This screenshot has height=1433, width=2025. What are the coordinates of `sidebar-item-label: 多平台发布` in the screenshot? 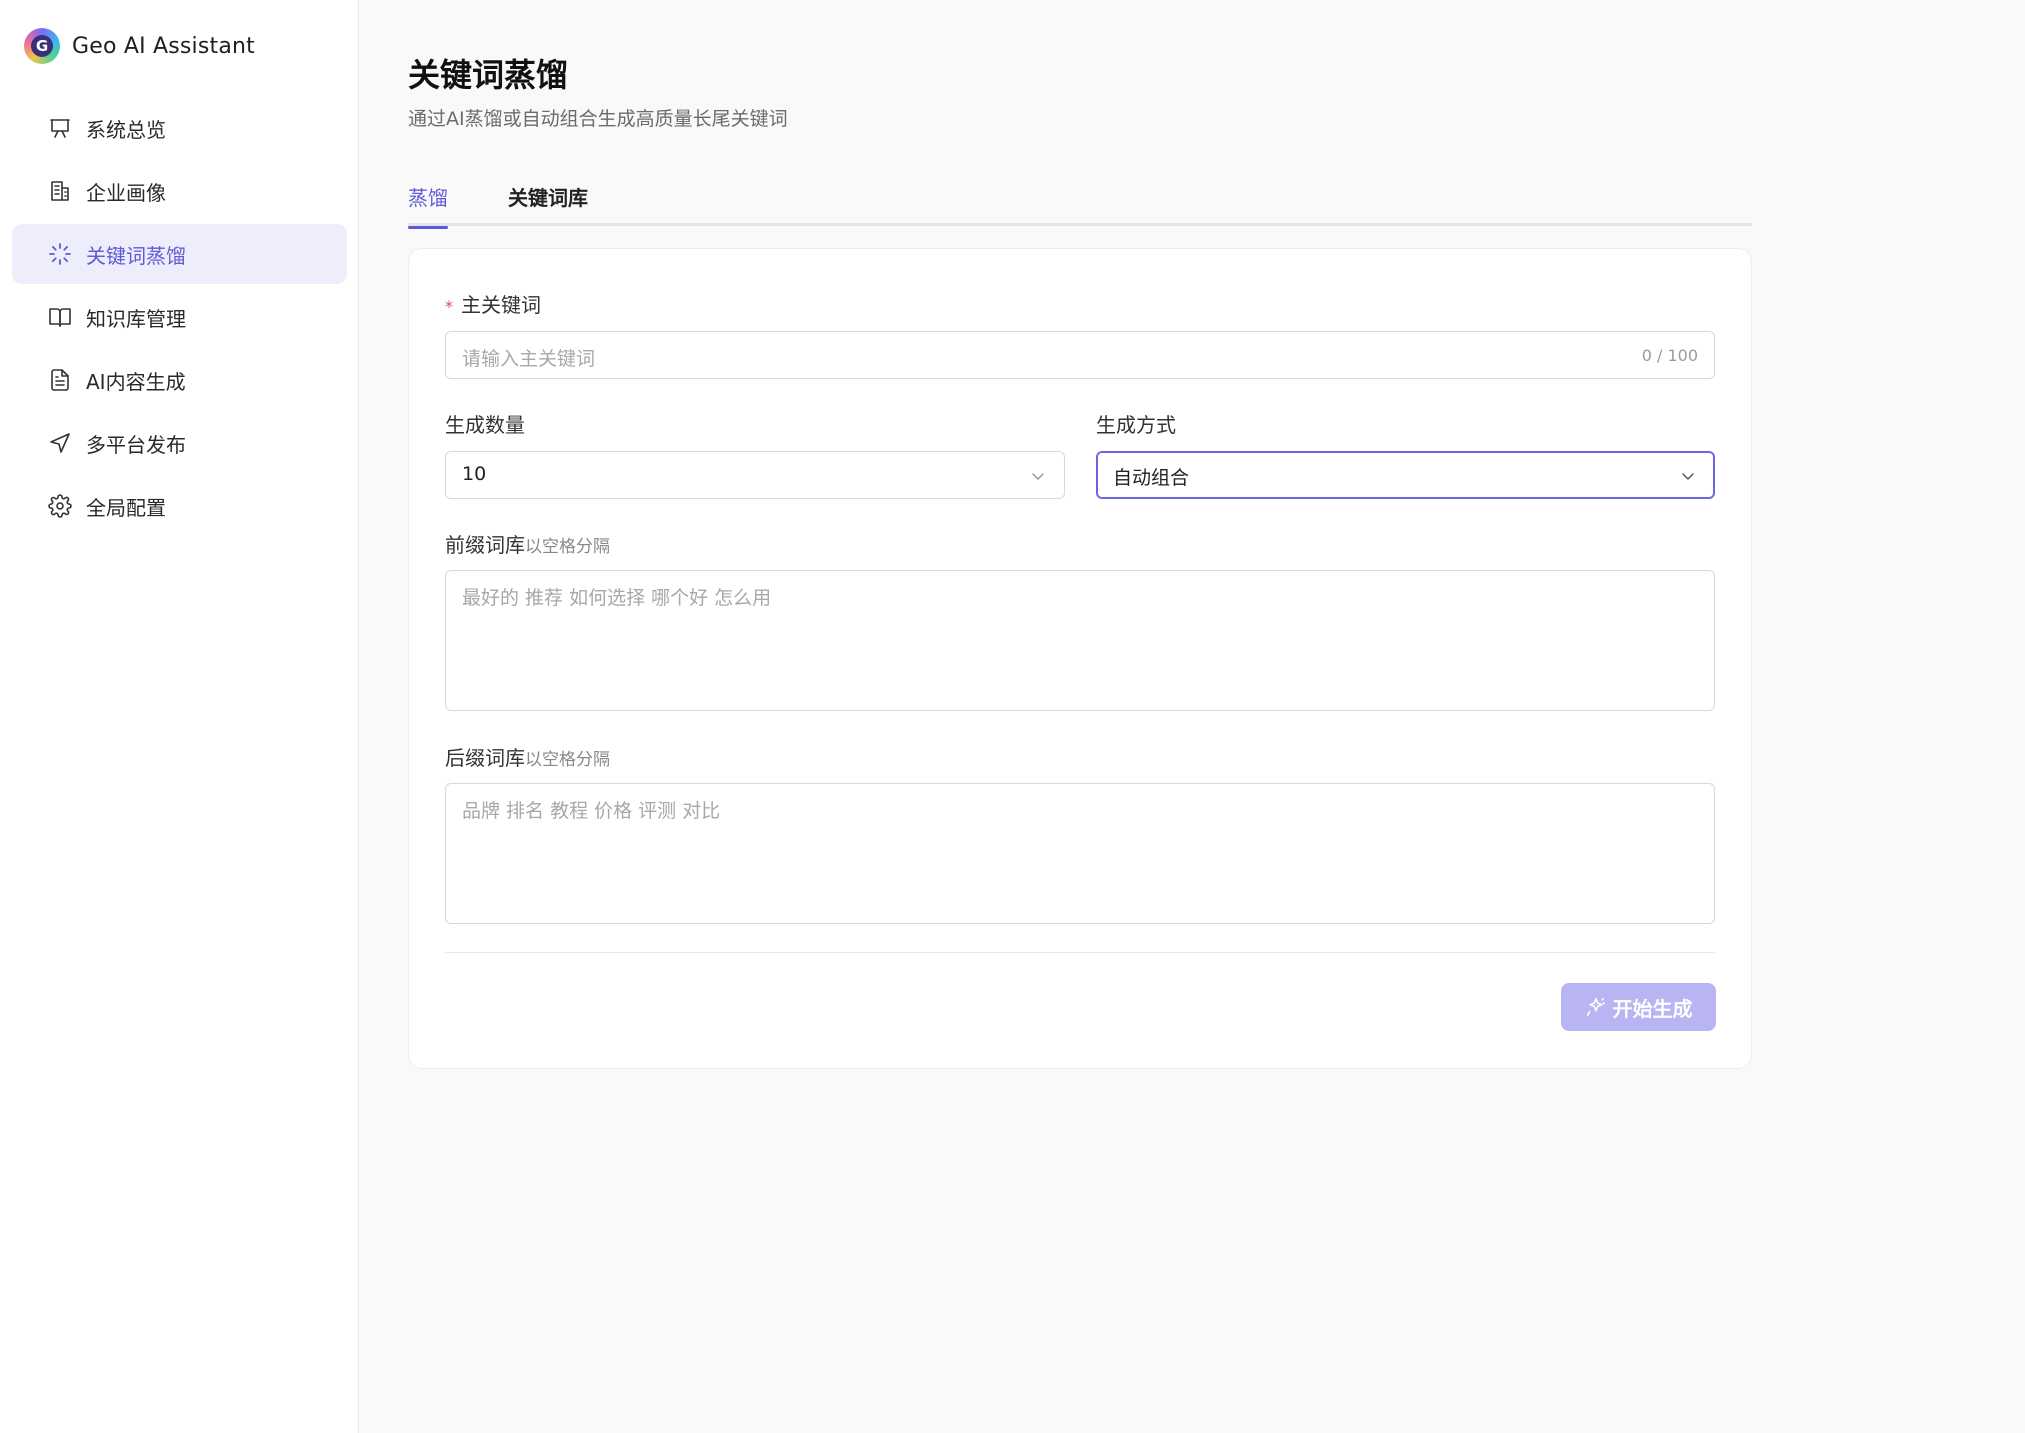 It's located at (136, 444).